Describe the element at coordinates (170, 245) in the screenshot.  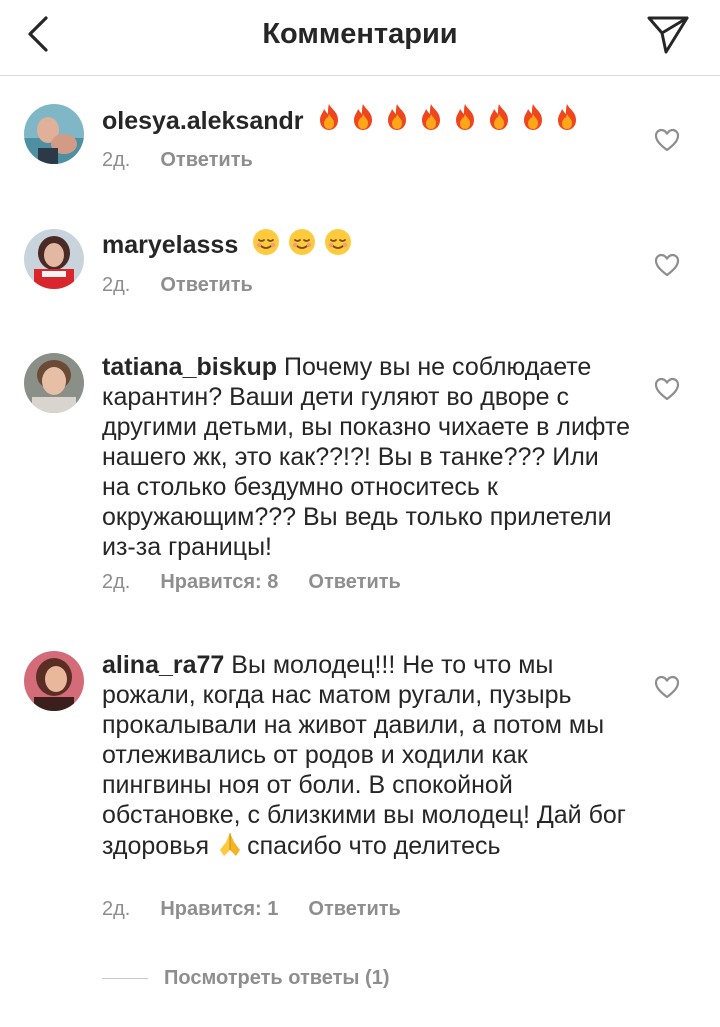
I see `comment-username: maryelasss` at that location.